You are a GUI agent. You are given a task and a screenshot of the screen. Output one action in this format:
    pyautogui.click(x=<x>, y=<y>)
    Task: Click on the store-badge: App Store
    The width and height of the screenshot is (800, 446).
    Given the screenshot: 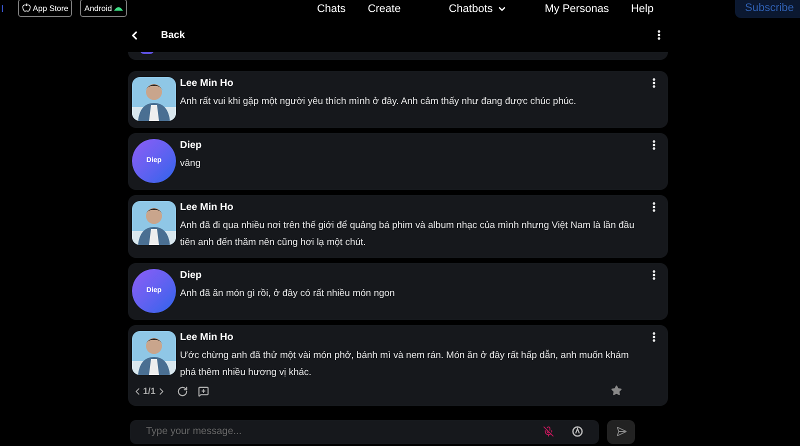 What is the action you would take?
    pyautogui.click(x=45, y=8)
    